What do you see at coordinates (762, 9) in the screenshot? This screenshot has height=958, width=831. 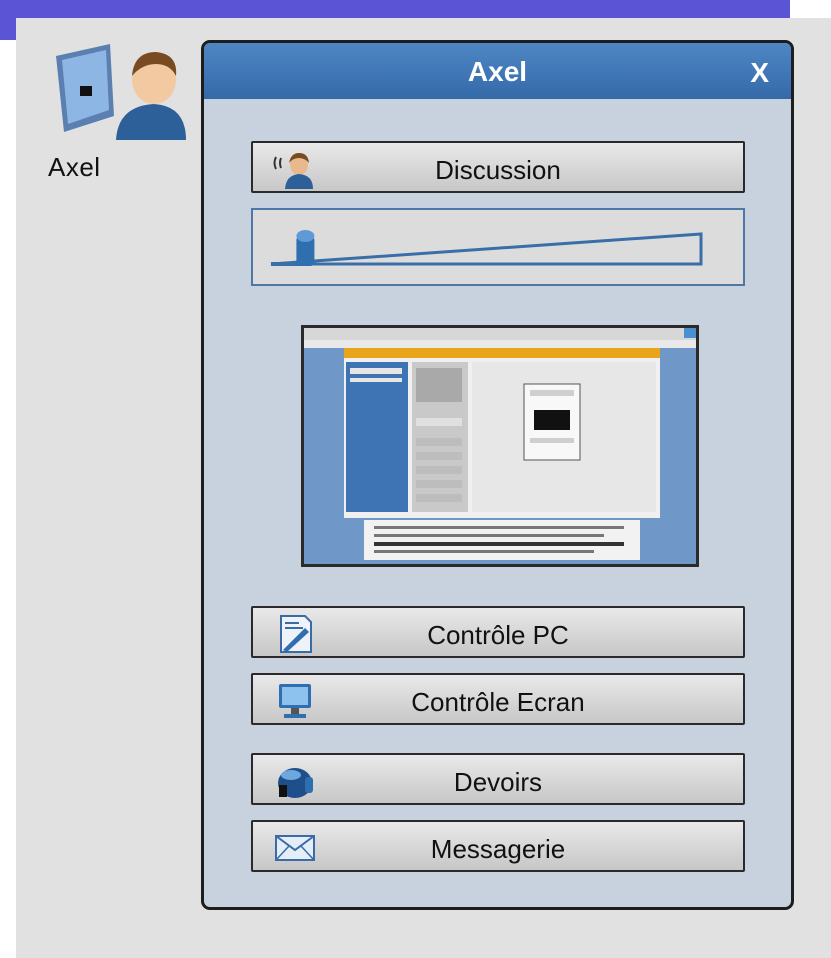 I see `top-accent-bar-slant` at bounding box center [762, 9].